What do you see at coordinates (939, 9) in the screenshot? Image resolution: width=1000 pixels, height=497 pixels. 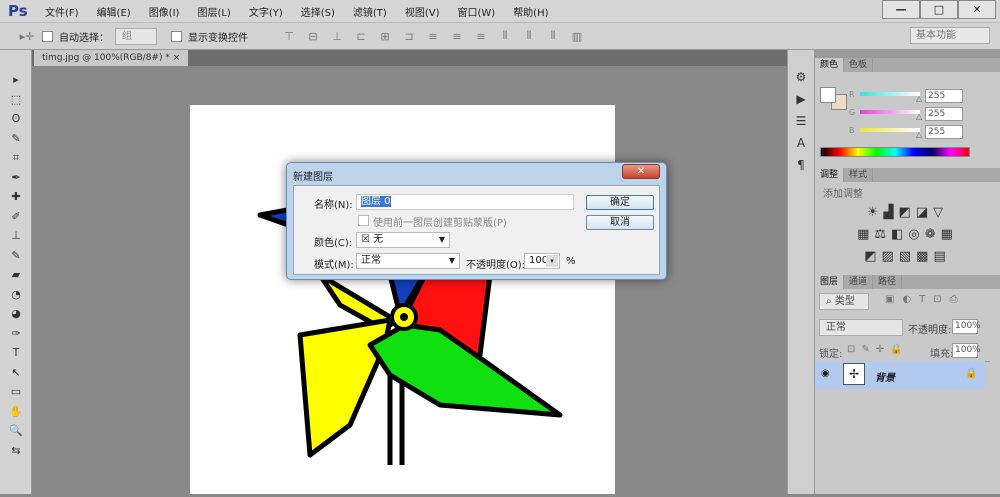 I see `maximize-button: □` at bounding box center [939, 9].